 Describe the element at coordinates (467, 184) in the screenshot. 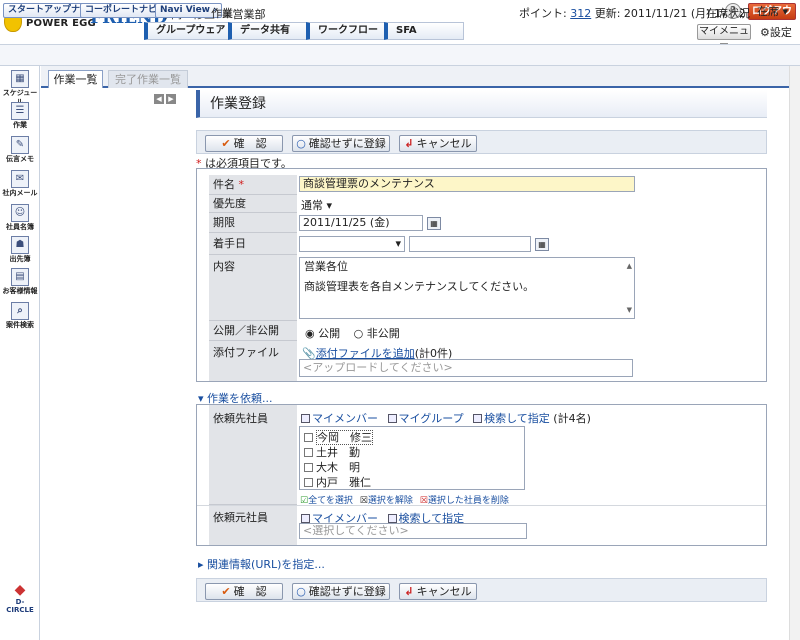

I see `subject-input: 商談管理票のメンテナンス` at that location.